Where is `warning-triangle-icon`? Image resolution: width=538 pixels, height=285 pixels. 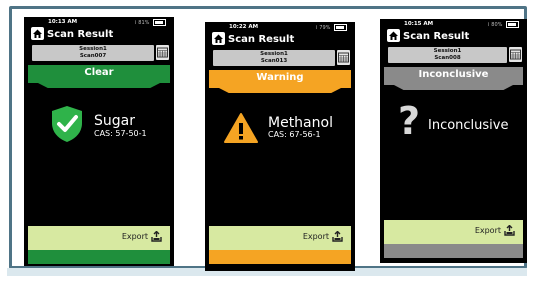
warning-triangle-icon is located at coordinates (241, 128).